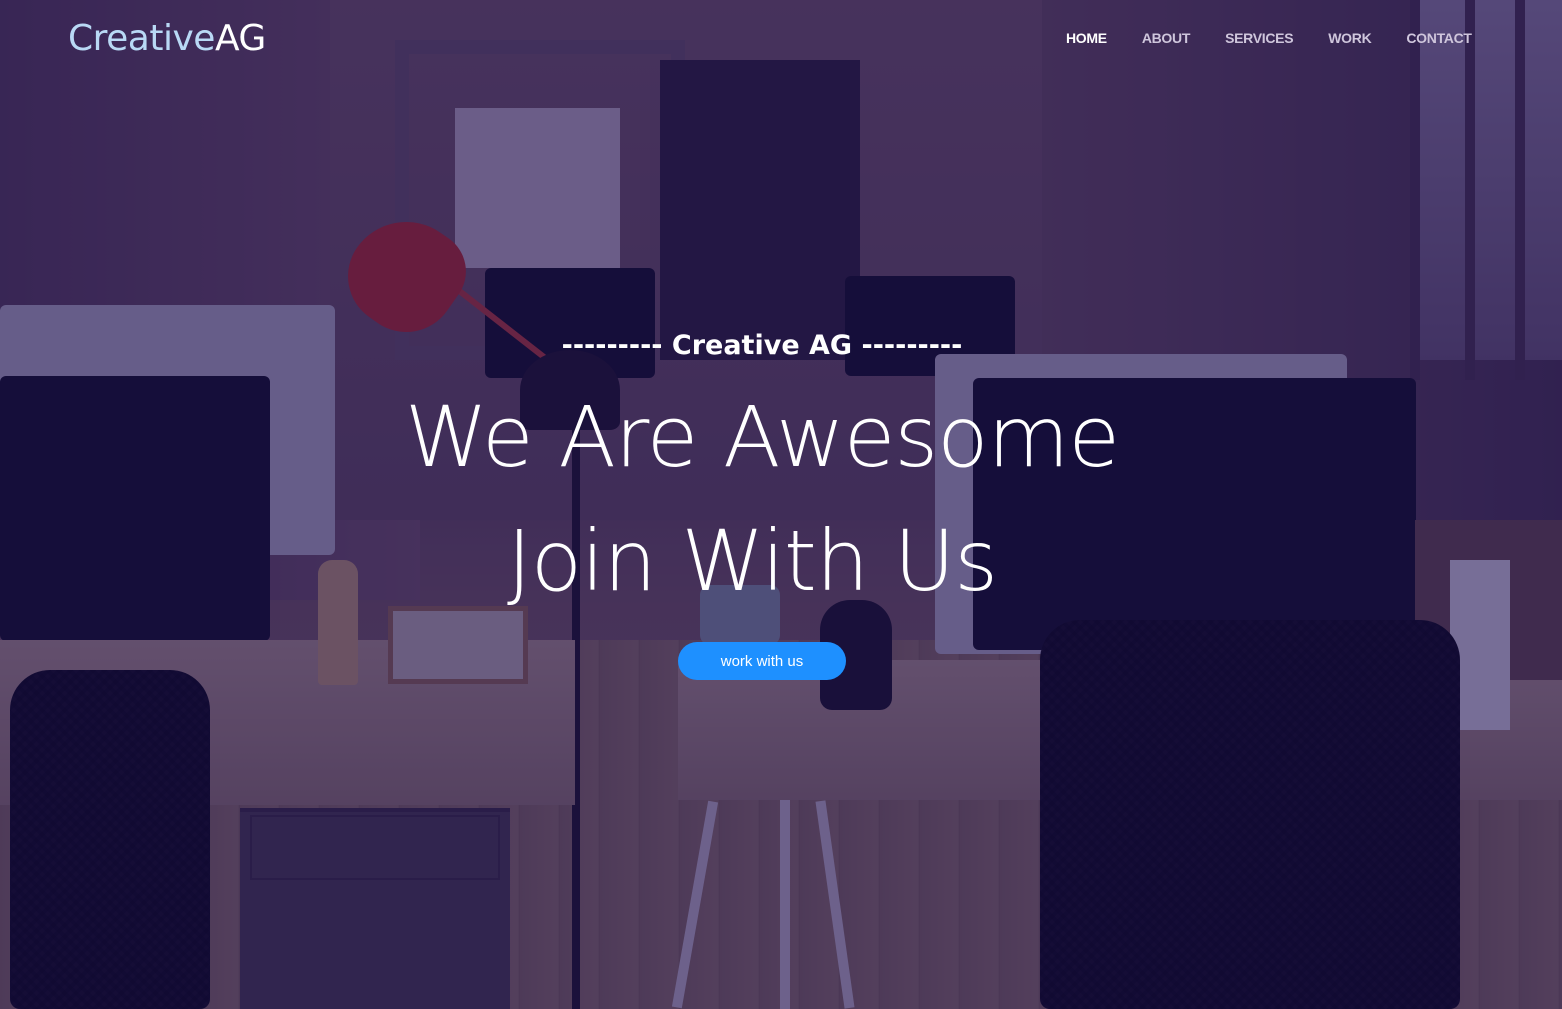 Image resolution: width=1562 pixels, height=1009 pixels. What do you see at coordinates (762, 661) in the screenshot?
I see `work-with-us-button: work with us` at bounding box center [762, 661].